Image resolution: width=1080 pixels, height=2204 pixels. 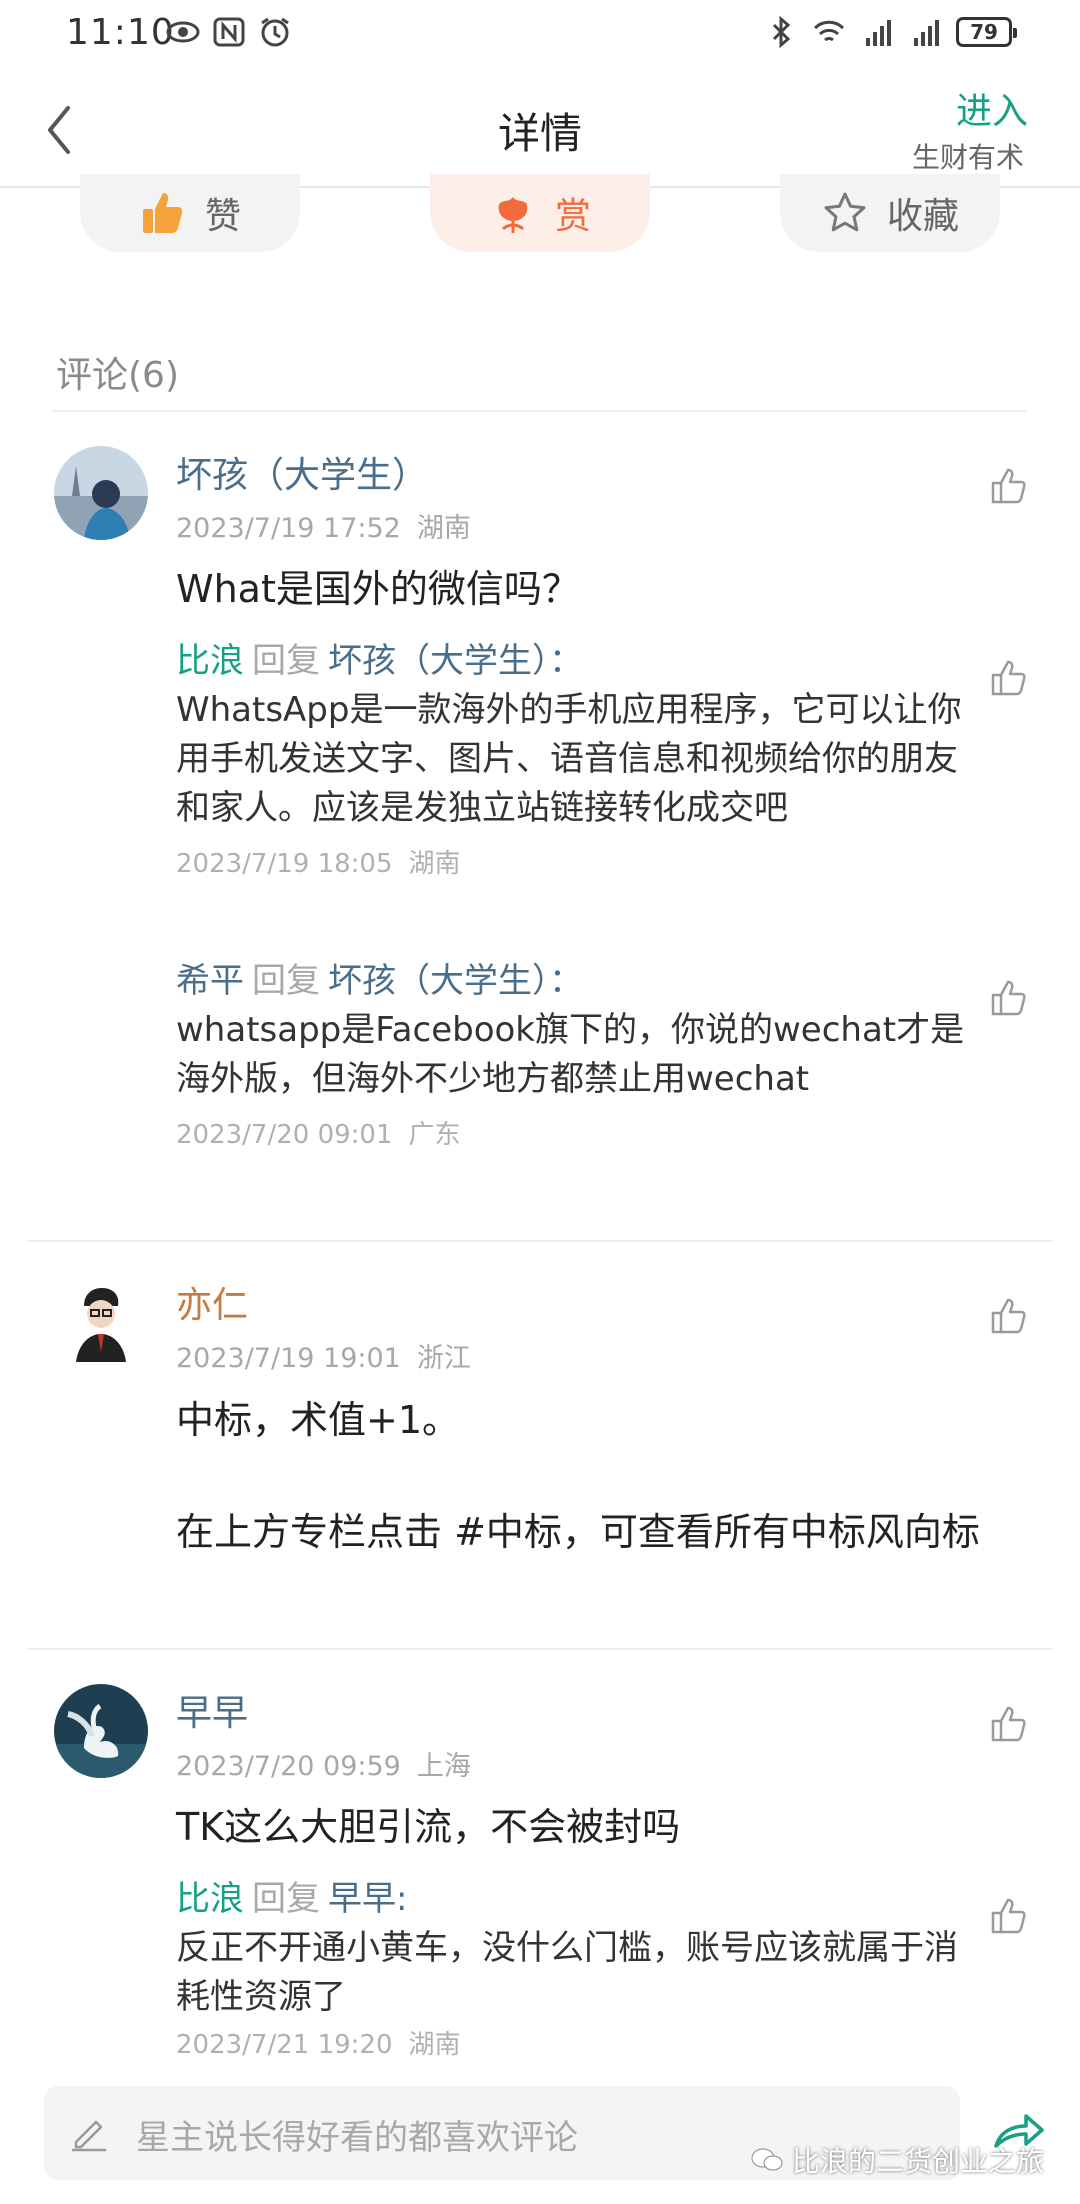 I want to click on reply-date: 2023/7/21 19:20, so click(x=284, y=2045).